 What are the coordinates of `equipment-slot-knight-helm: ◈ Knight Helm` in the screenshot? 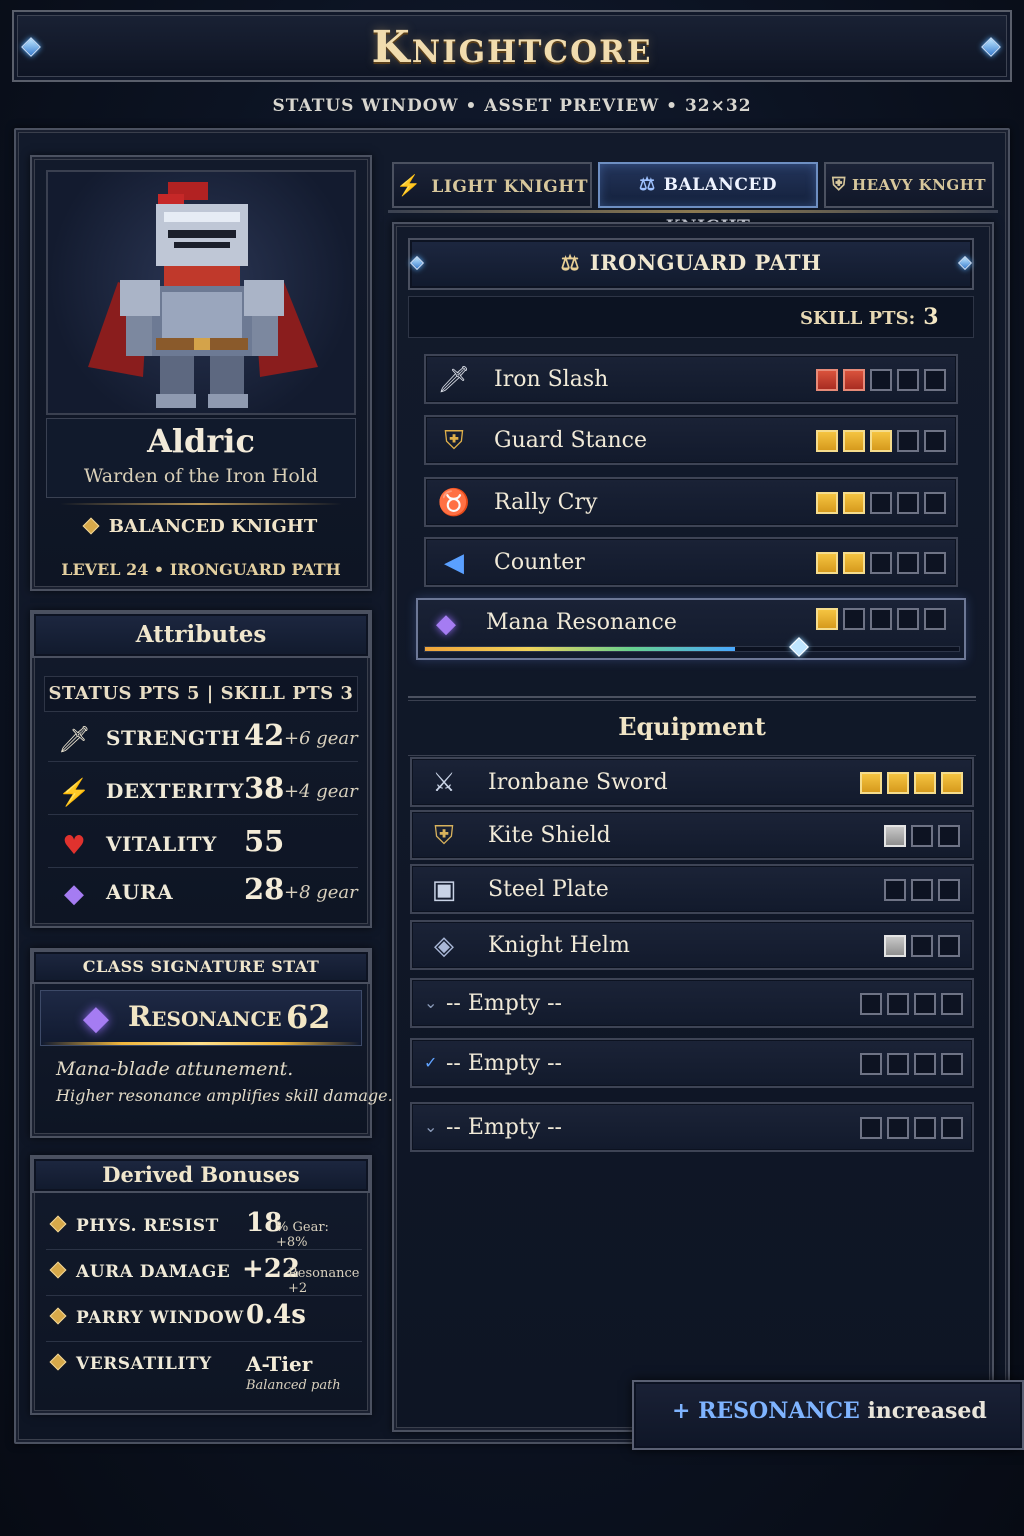 It's located at (692, 945).